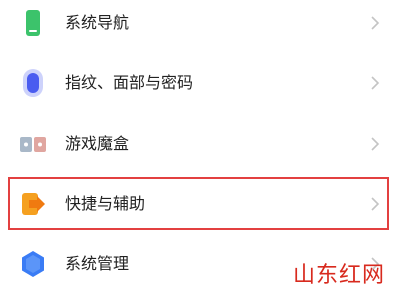 Image resolution: width=400 pixels, height=300 pixels. I want to click on settings-item-label: 指纹、面部与密码, so click(129, 82).